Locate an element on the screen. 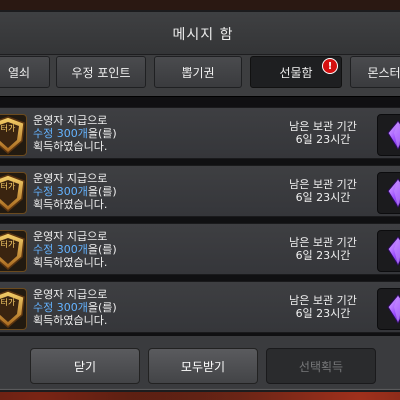 This screenshot has height=400, width=400. close-button-label: 닫기 is located at coordinates (85, 366).